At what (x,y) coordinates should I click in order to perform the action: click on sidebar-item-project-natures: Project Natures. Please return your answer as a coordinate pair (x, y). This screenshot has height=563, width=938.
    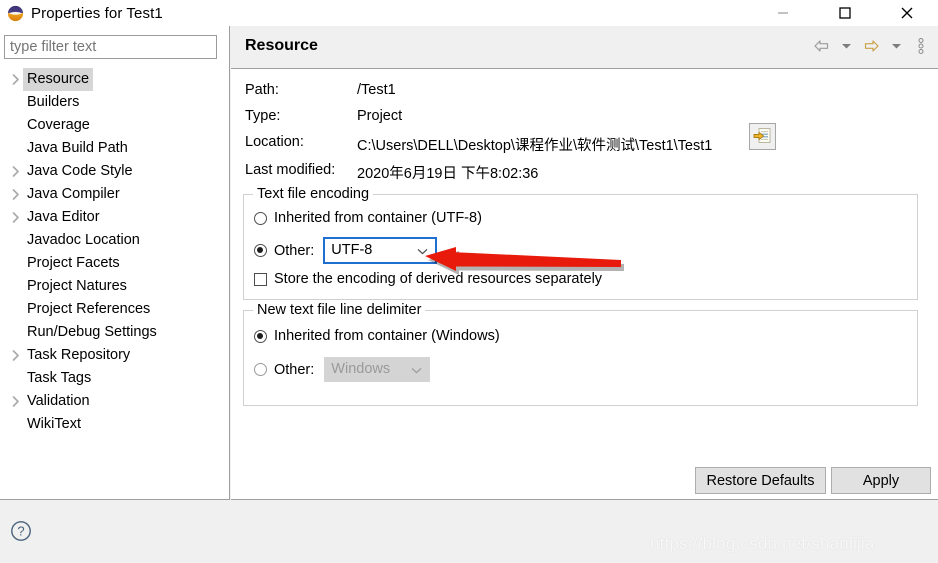
    Looking at the image, I should click on (114, 286).